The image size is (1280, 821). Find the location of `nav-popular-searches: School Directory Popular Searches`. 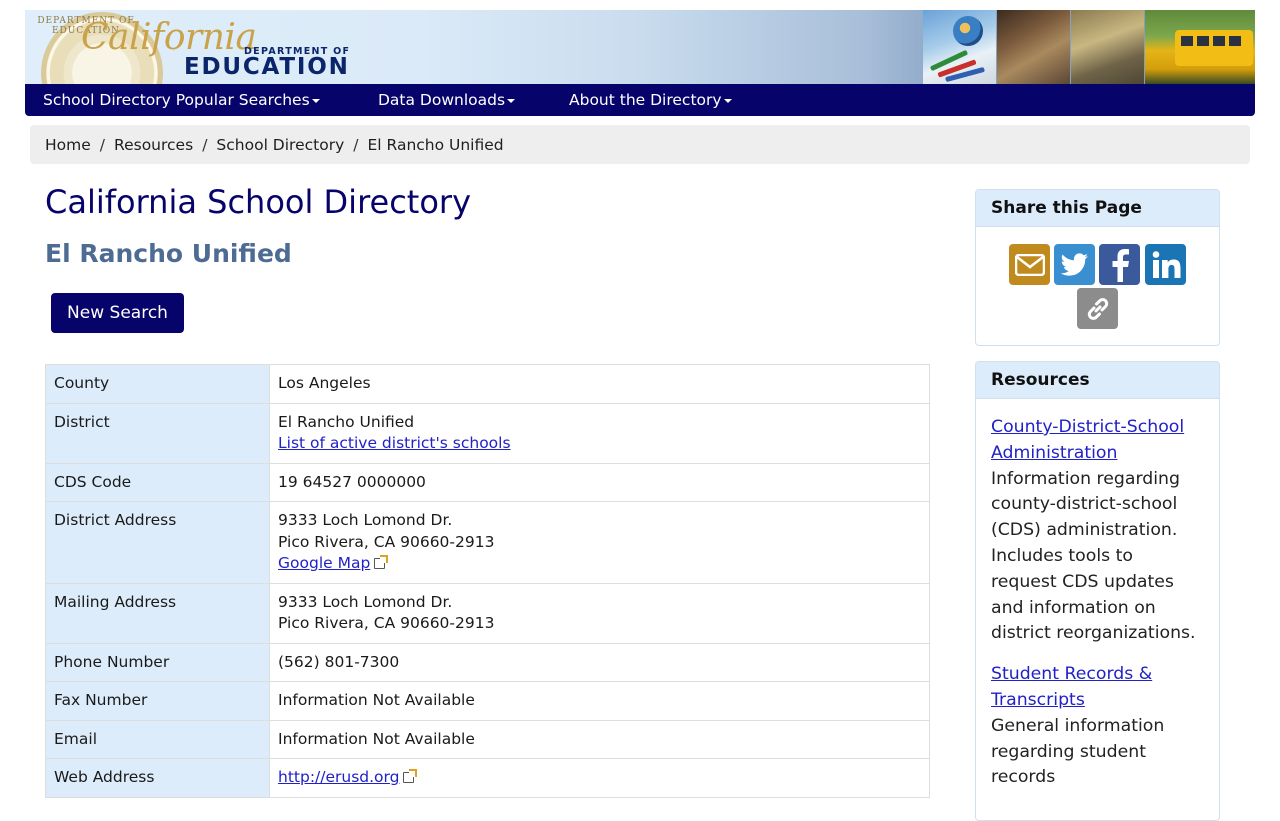

nav-popular-searches: School Directory Popular Searches is located at coordinates (181, 100).